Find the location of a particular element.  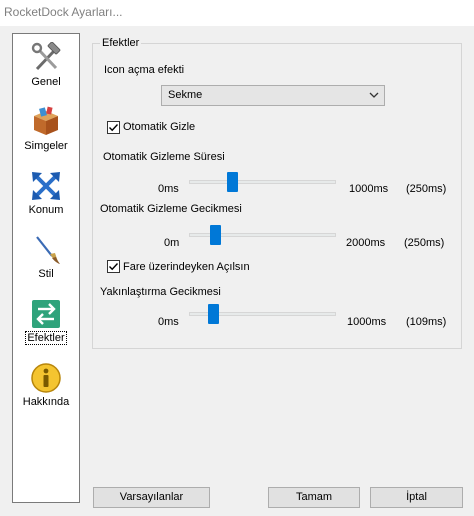

hide-duration-min: 0ms is located at coordinates (168, 189).